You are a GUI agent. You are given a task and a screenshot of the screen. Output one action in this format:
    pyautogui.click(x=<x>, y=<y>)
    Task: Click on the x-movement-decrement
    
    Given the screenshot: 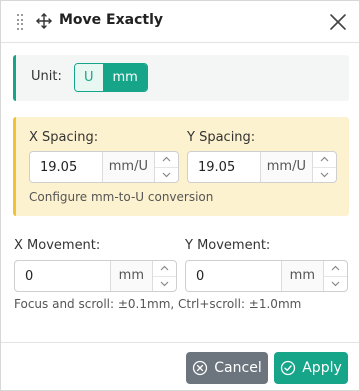 What is the action you would take?
    pyautogui.click(x=164, y=283)
    